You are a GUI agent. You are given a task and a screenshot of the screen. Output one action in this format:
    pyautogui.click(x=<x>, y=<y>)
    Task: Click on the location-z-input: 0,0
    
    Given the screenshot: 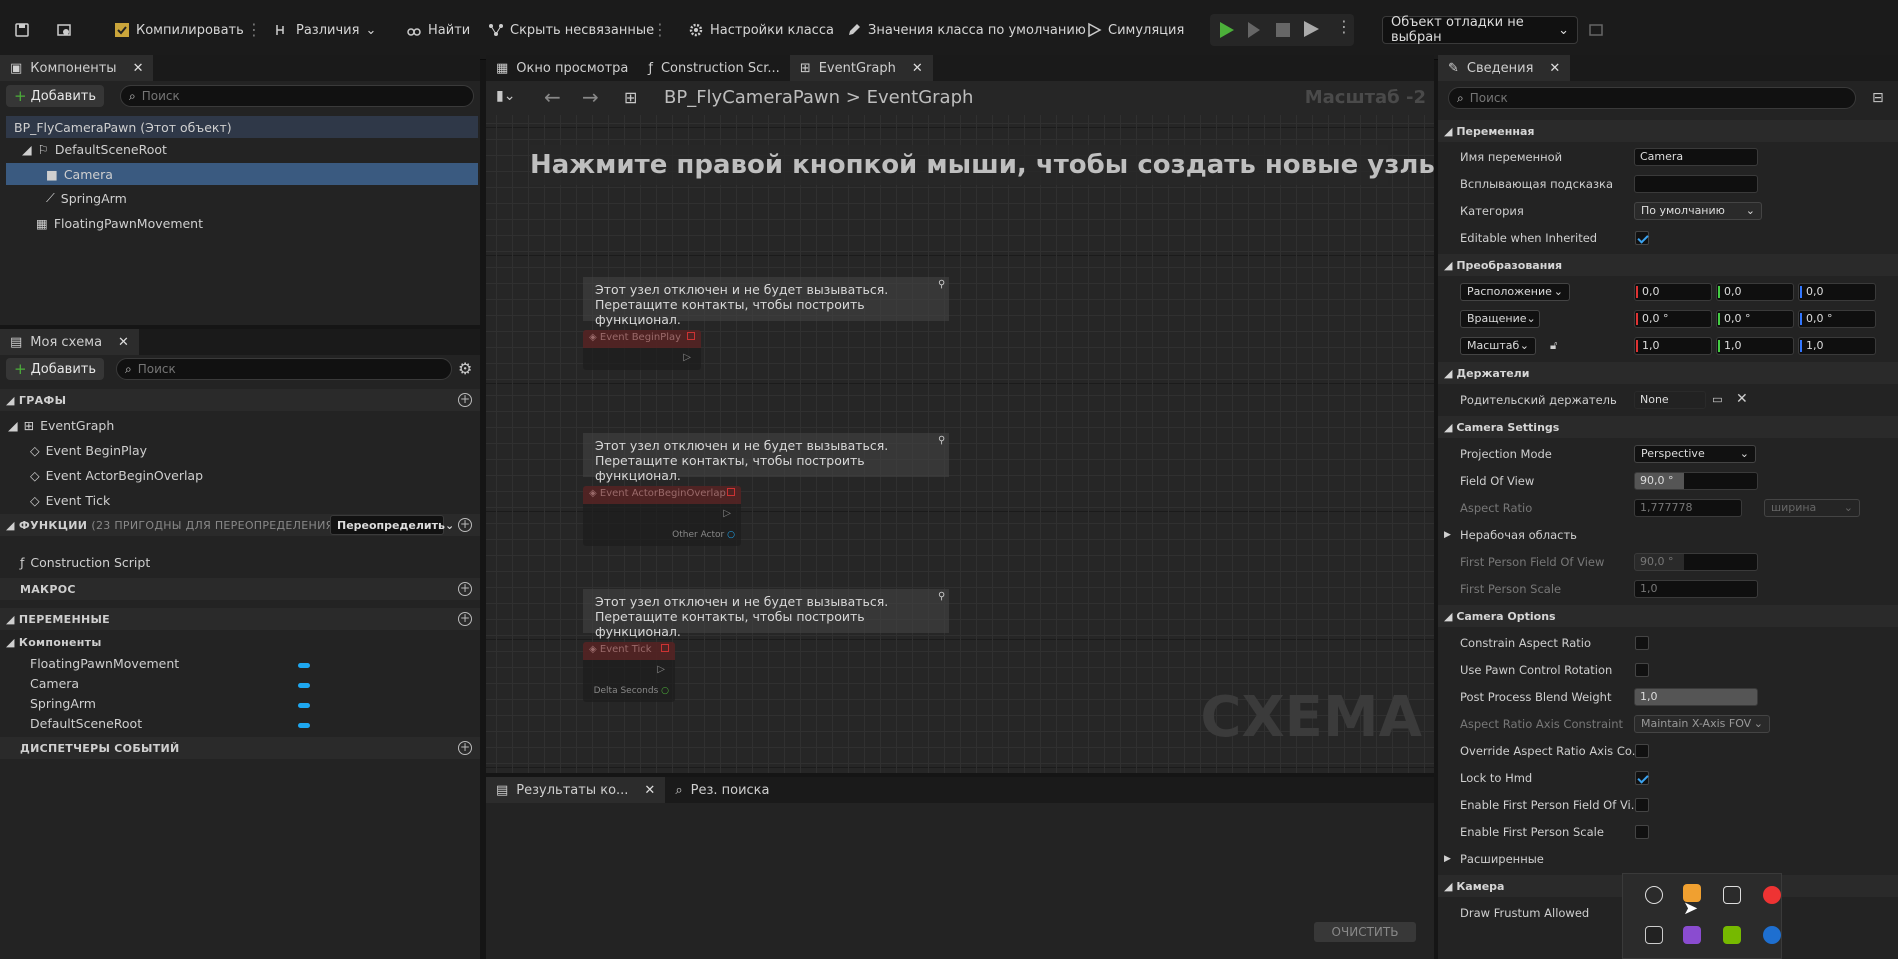 What is the action you would take?
    pyautogui.click(x=1837, y=292)
    